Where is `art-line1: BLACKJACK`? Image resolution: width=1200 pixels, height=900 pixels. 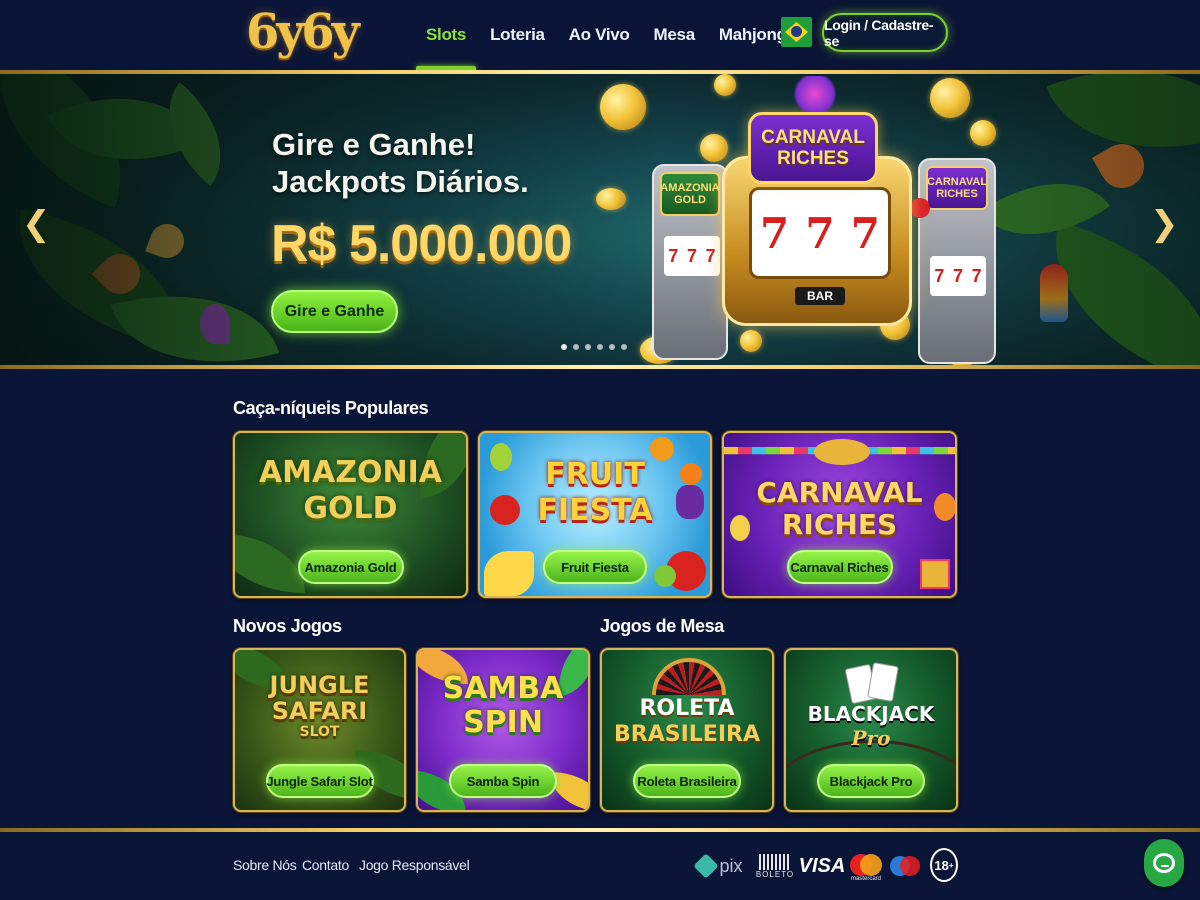
art-line1: BLACKJACK is located at coordinates (871, 714).